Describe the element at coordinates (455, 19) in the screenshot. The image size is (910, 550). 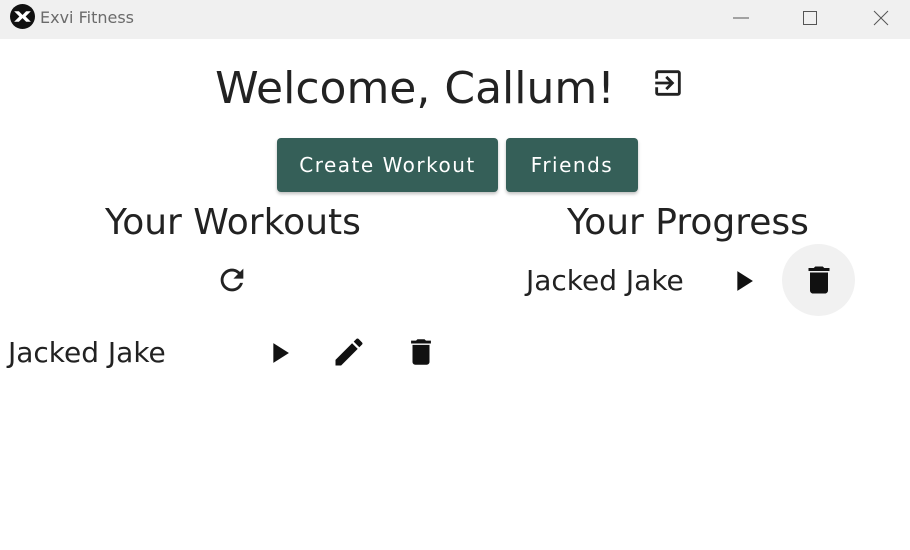
I see `title-bar: Exvi Fitness` at that location.